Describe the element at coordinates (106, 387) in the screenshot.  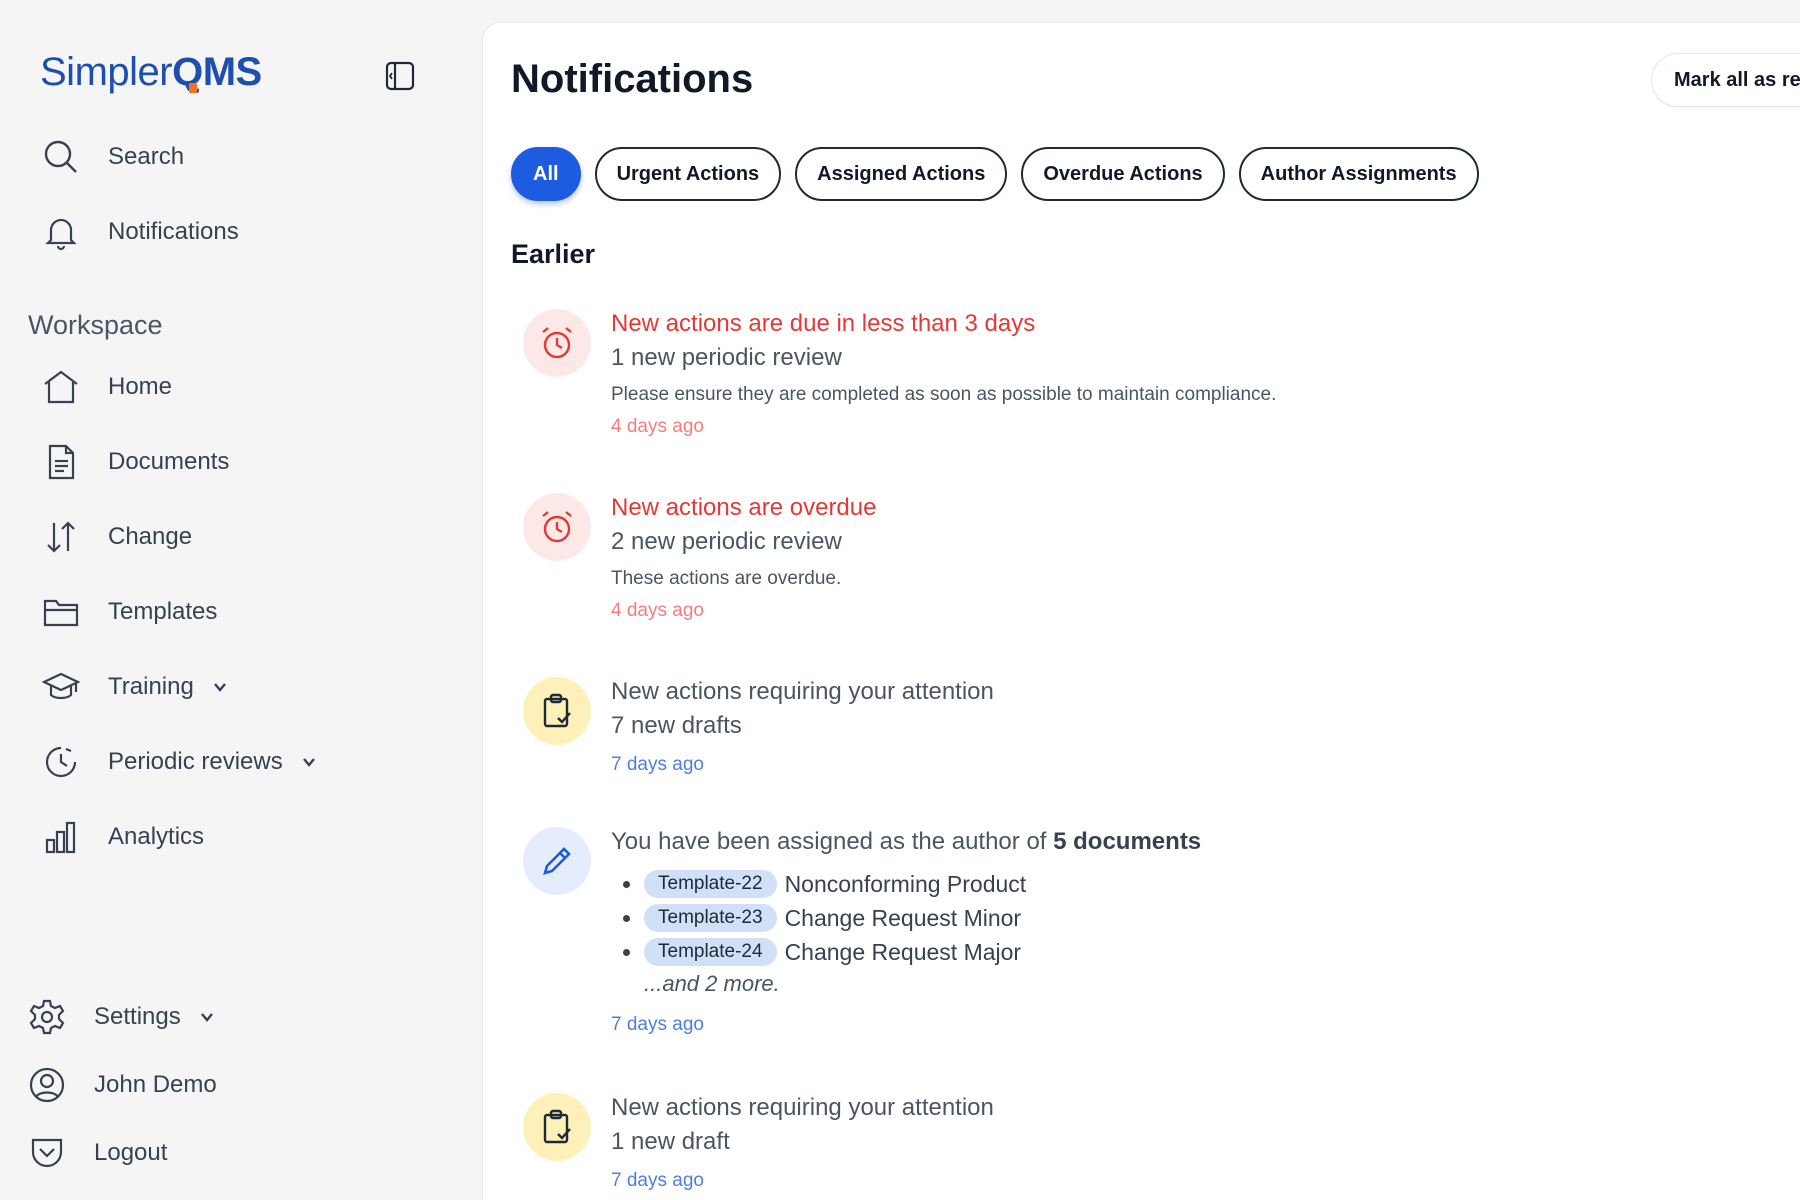
I see `sidebar-item-home: Home` at that location.